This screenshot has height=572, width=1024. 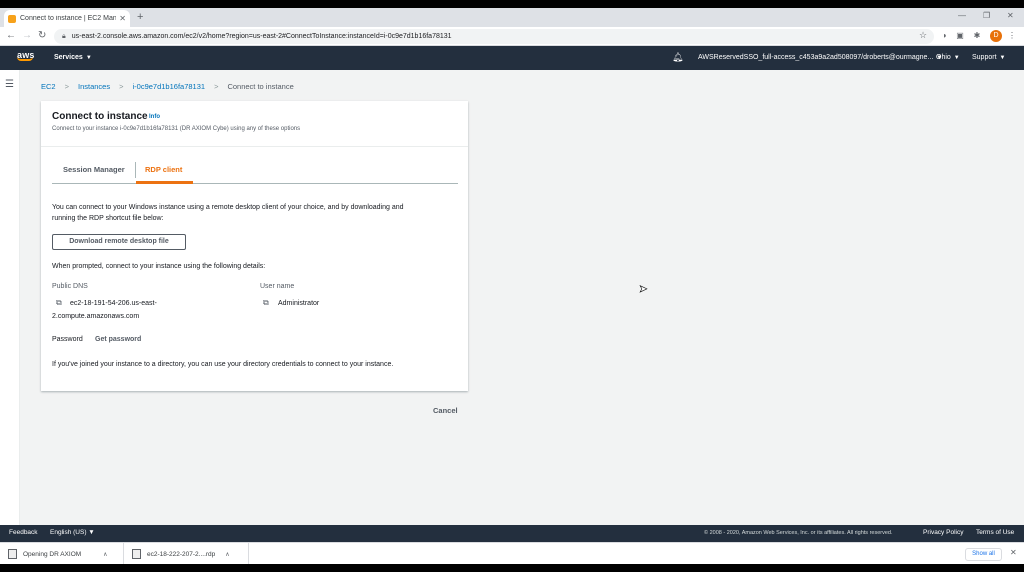 What do you see at coordinates (260, 86) in the screenshot?
I see `breadcrumb-current: Connect to instance` at bounding box center [260, 86].